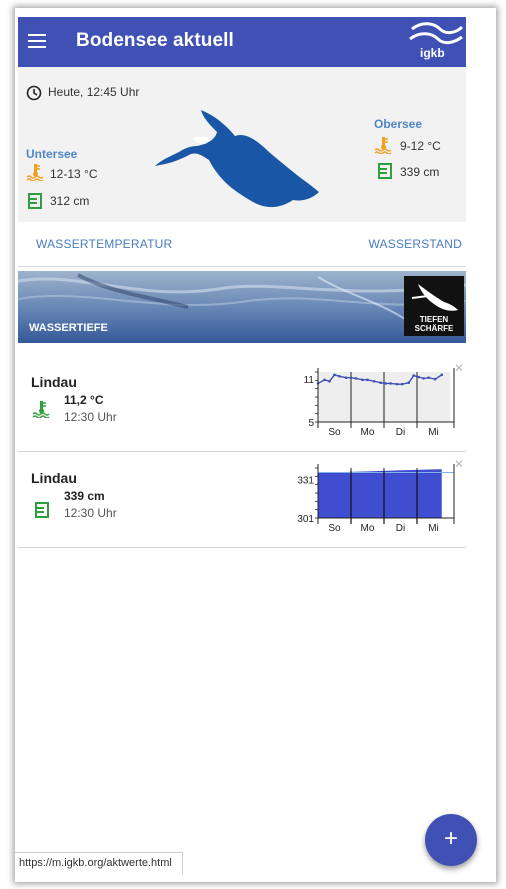 This screenshot has width=506, height=889. I want to click on wassertiefe-banner: WASSERTIEFE TIEFEN SCHÄRFE, so click(242, 307).